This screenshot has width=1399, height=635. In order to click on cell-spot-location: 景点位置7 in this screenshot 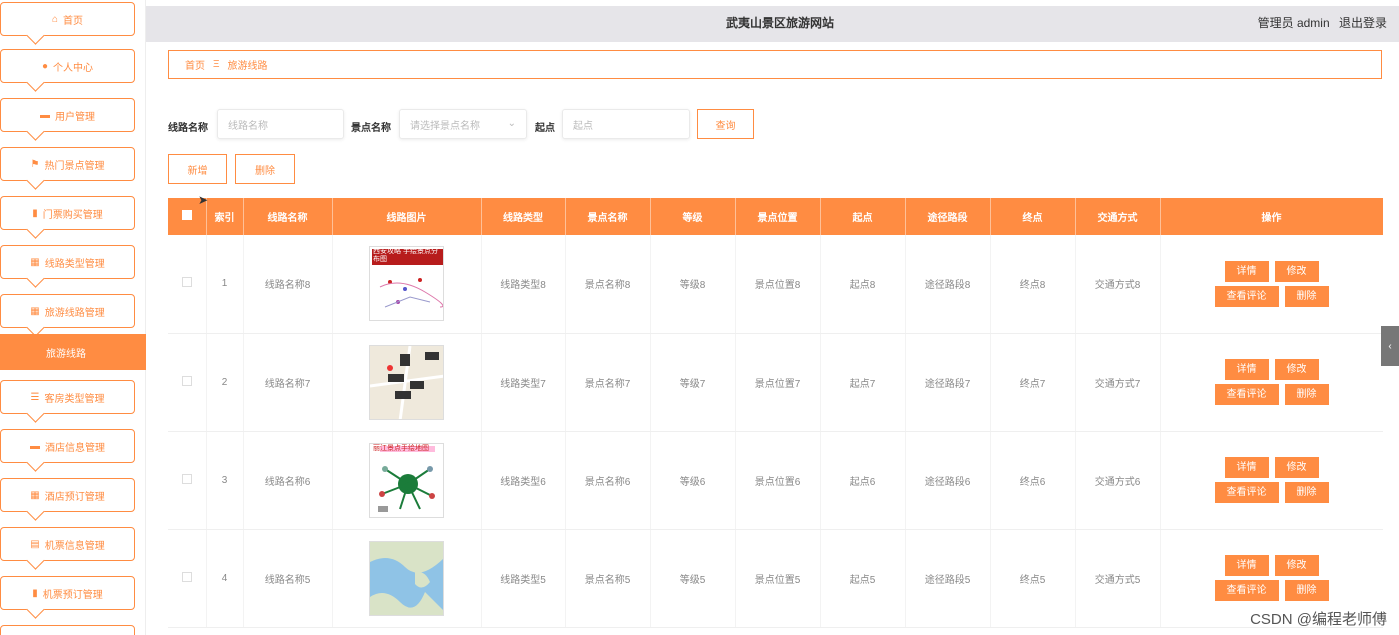, I will do `click(778, 382)`.